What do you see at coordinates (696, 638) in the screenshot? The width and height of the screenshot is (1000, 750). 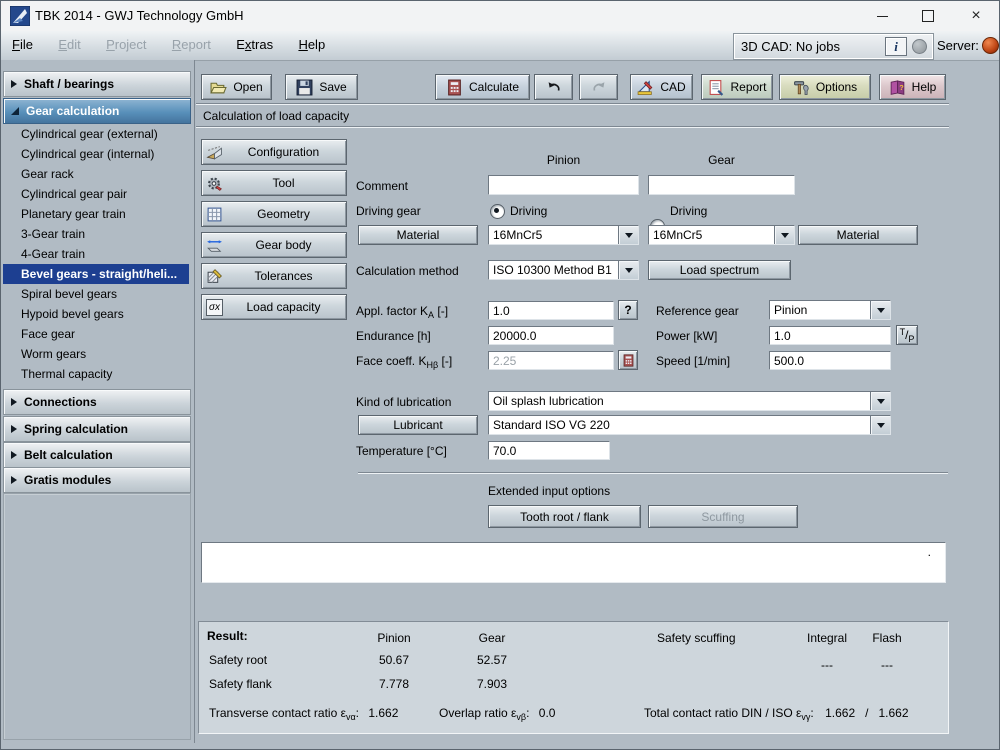 I see `results-col-scuffing: Safety scuffing` at bounding box center [696, 638].